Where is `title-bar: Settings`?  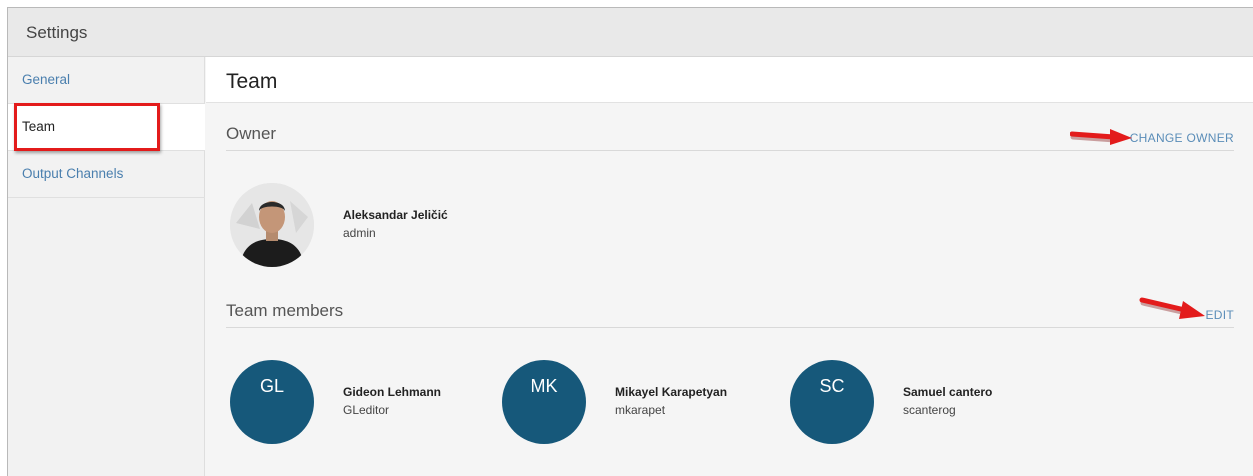 title-bar: Settings is located at coordinates (630, 32).